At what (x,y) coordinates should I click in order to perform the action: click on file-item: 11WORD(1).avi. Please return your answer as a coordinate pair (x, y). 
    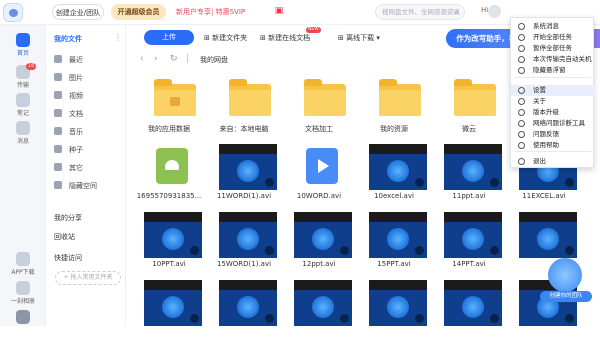
    Looking at the image, I should click on (244, 174).